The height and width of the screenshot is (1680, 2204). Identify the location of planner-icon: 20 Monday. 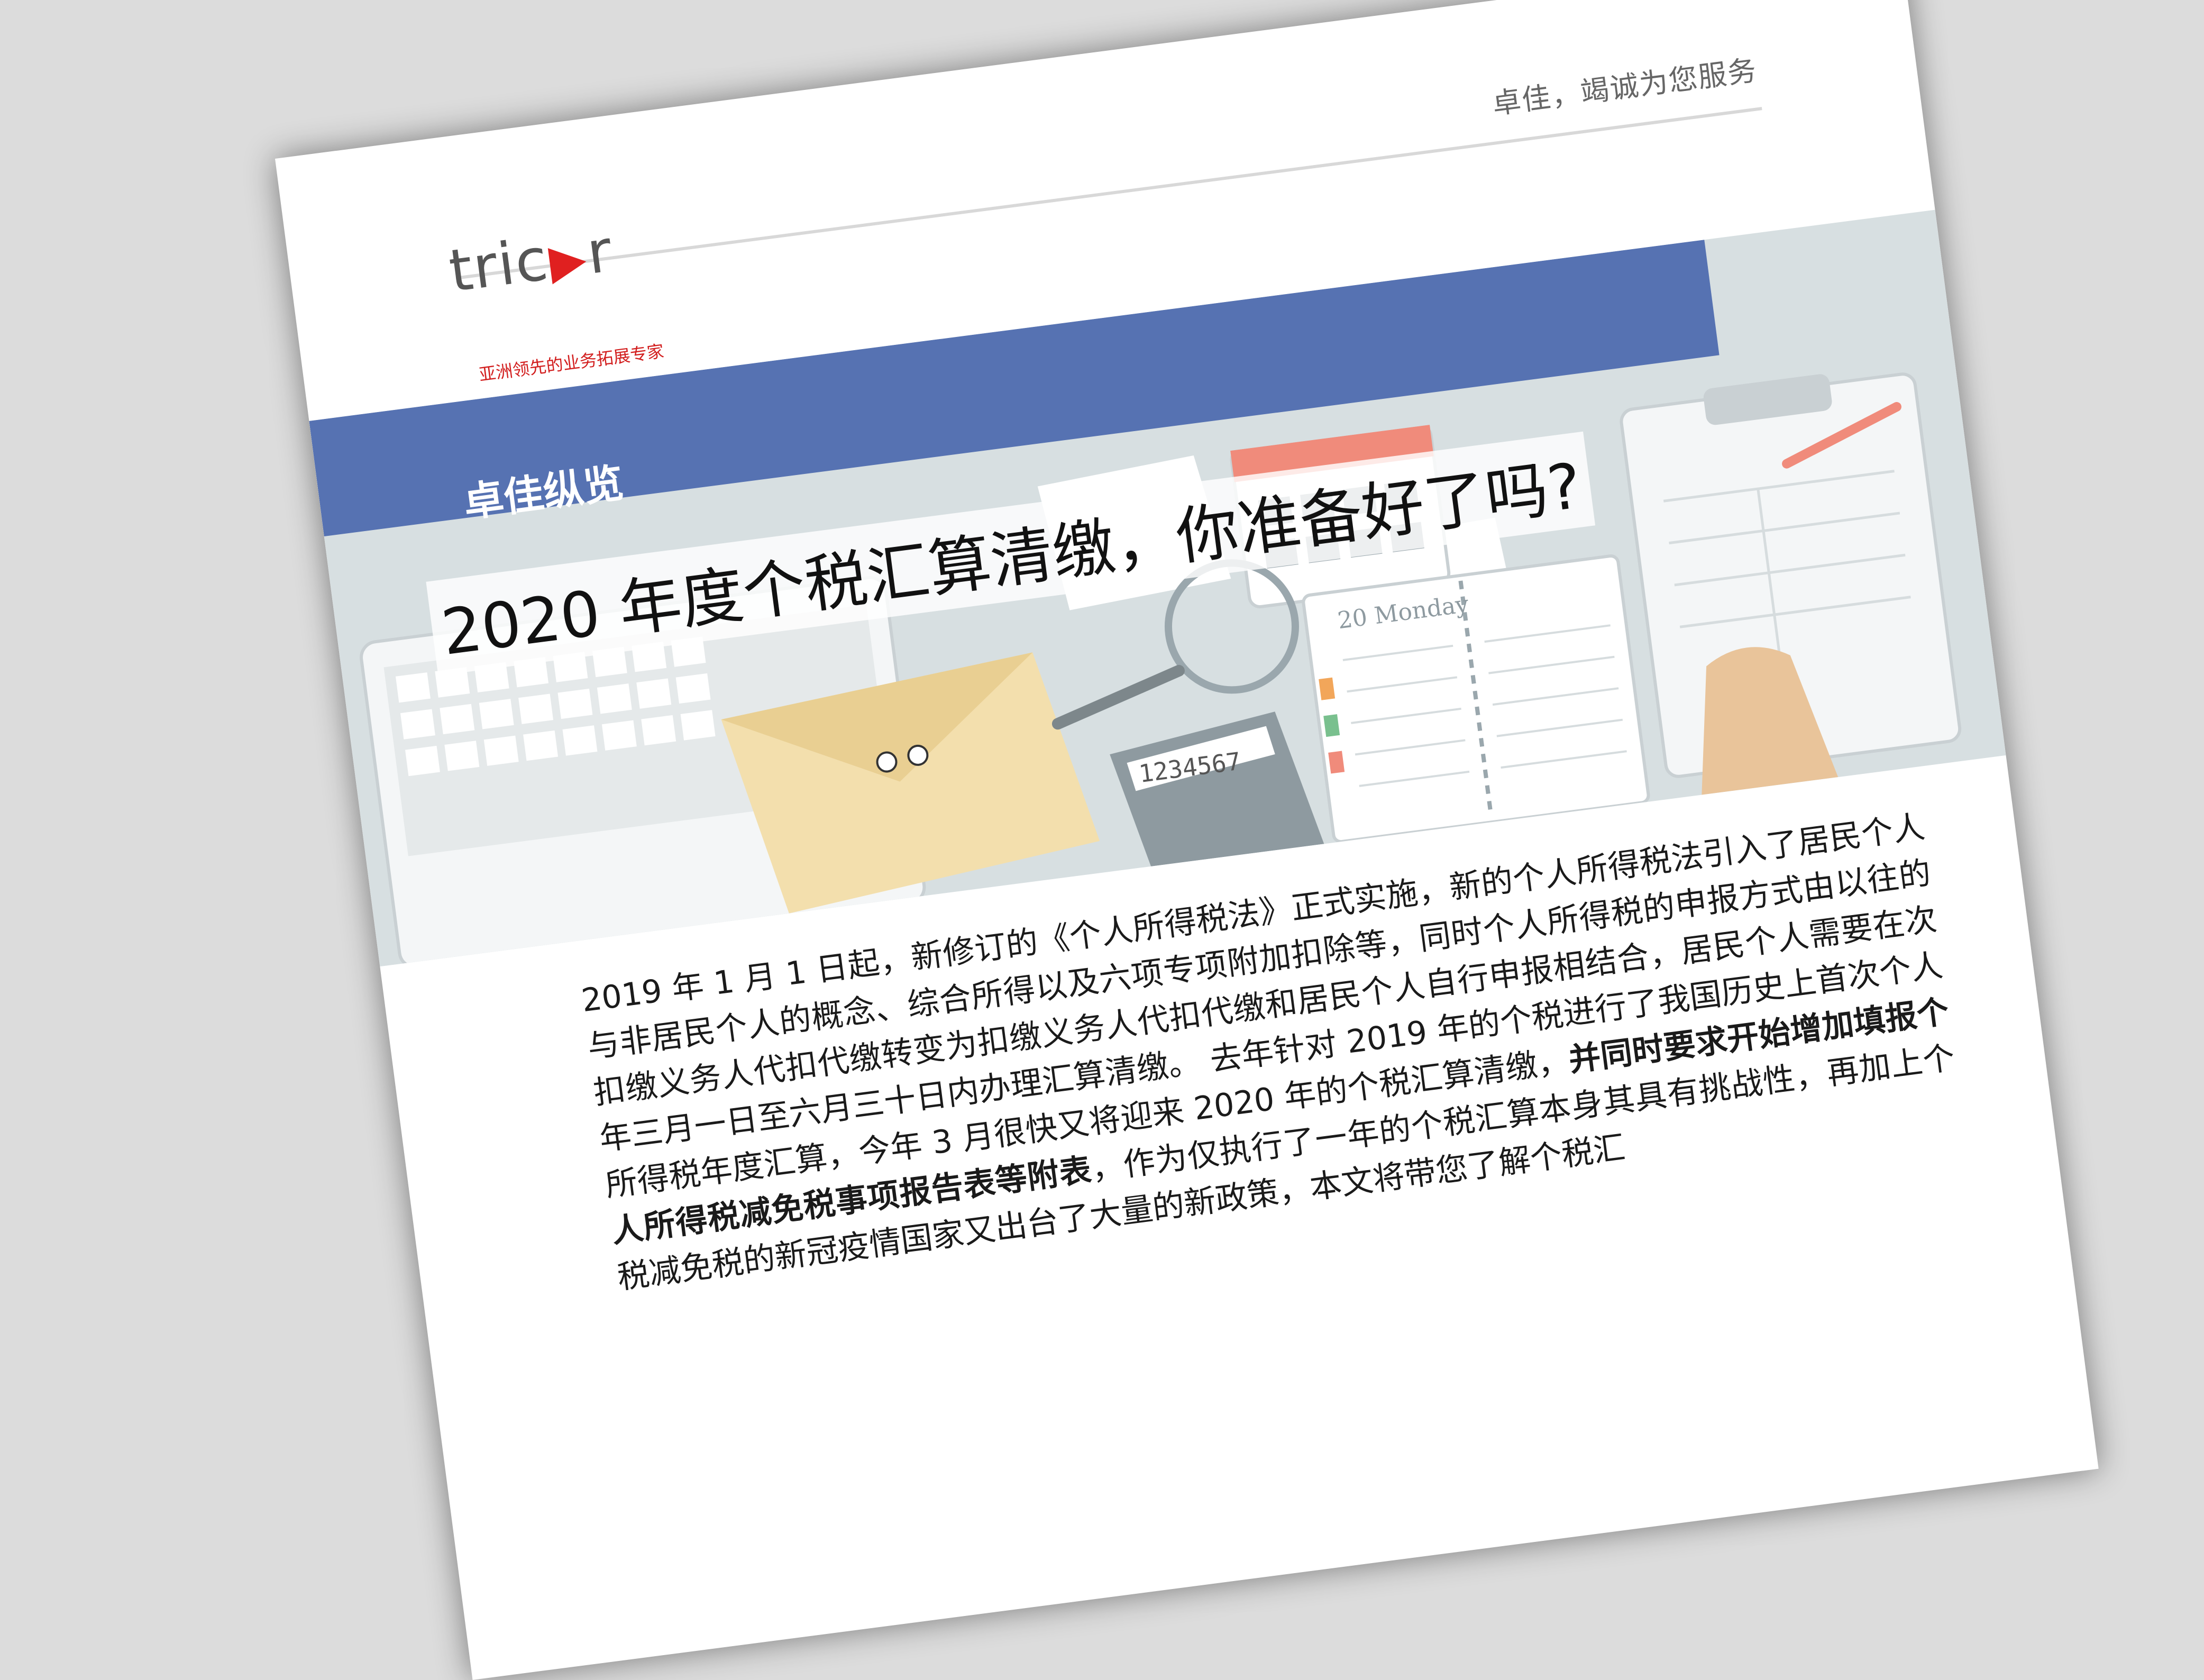
(1476, 699).